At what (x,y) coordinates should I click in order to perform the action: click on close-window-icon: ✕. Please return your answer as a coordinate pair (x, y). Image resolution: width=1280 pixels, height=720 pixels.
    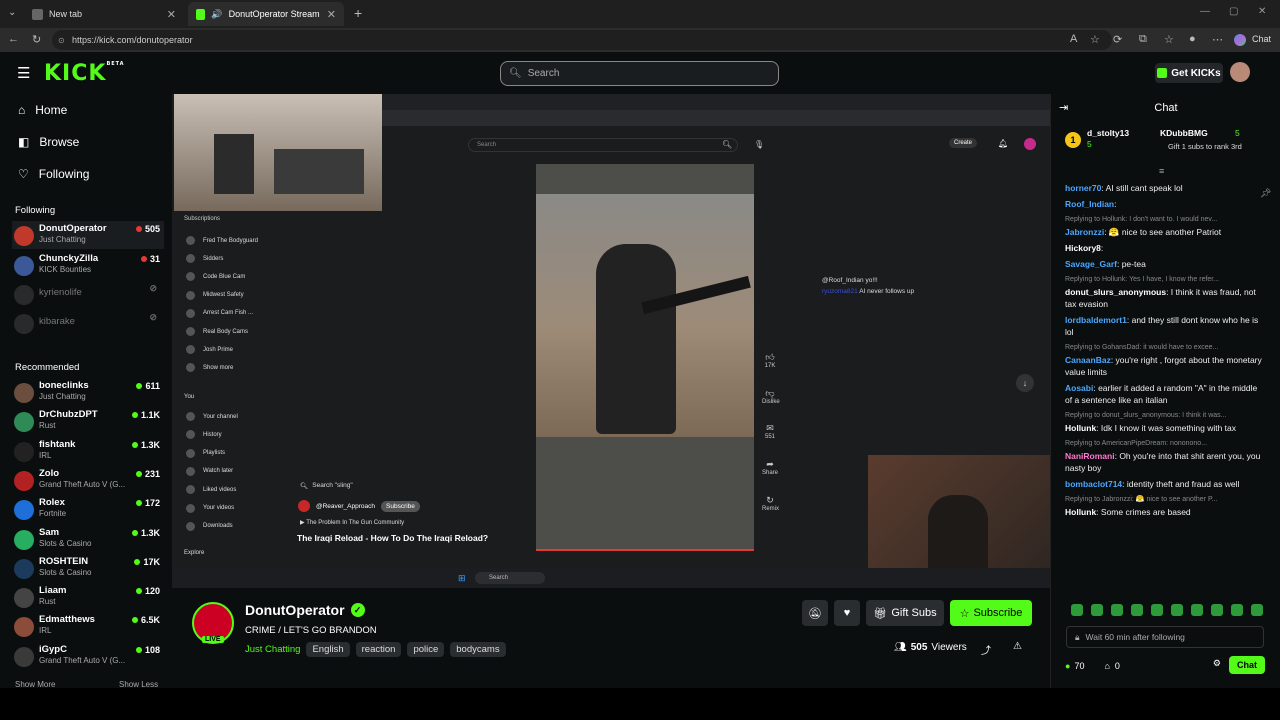
    Looking at the image, I should click on (1262, 11).